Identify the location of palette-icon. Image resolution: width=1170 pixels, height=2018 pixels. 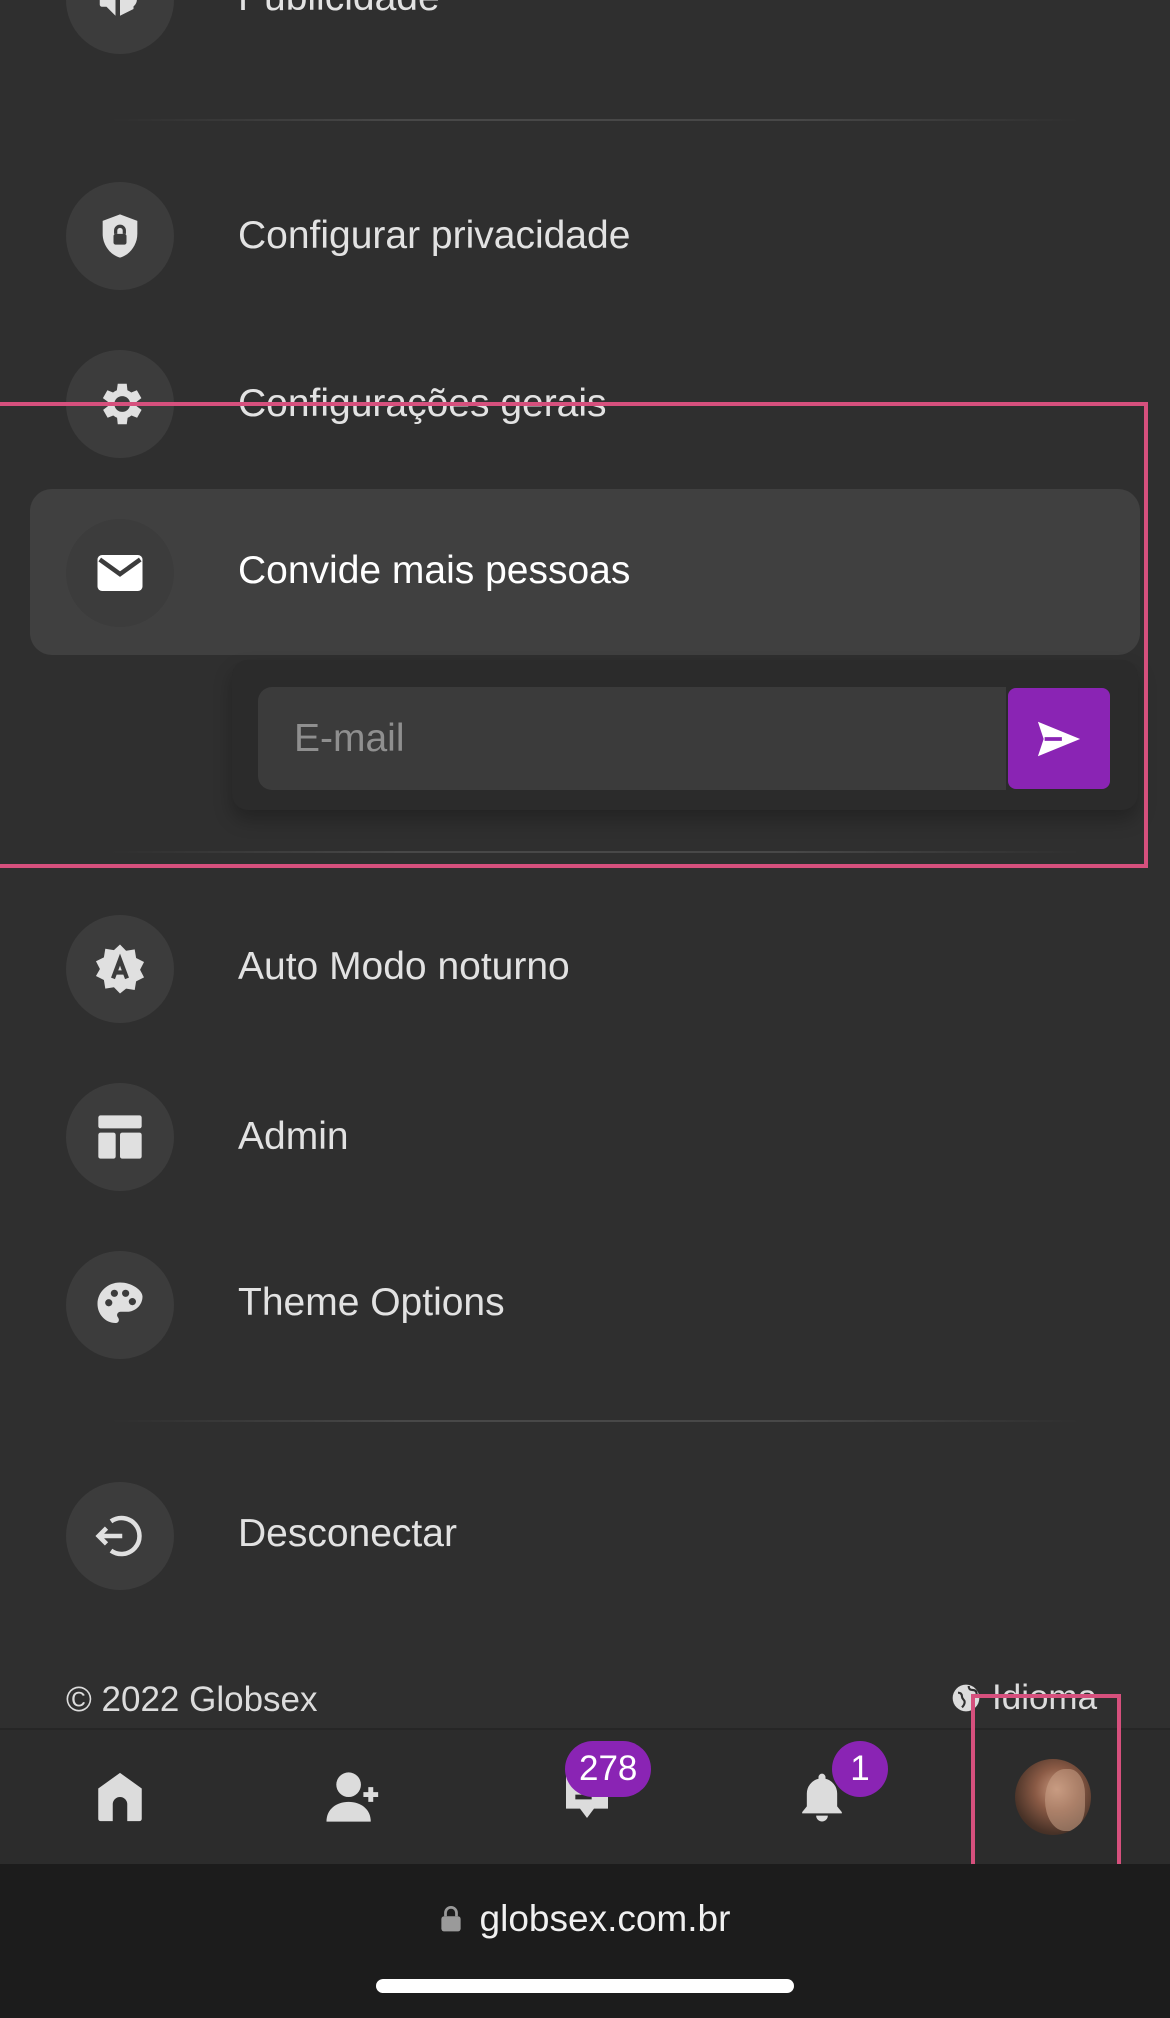
(120, 1305).